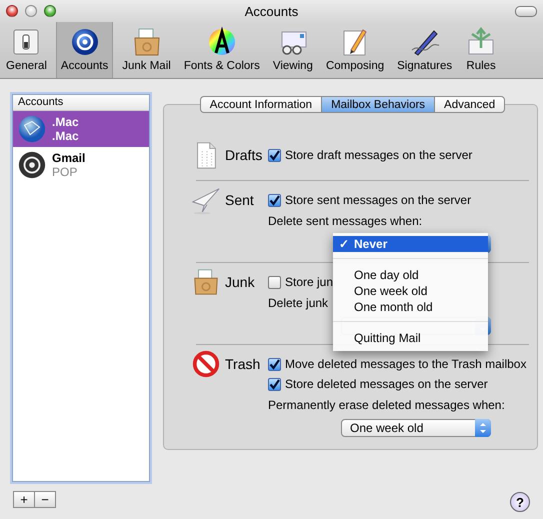  What do you see at coordinates (377, 104) in the screenshot?
I see `tab: Mailbox Behaviors` at bounding box center [377, 104].